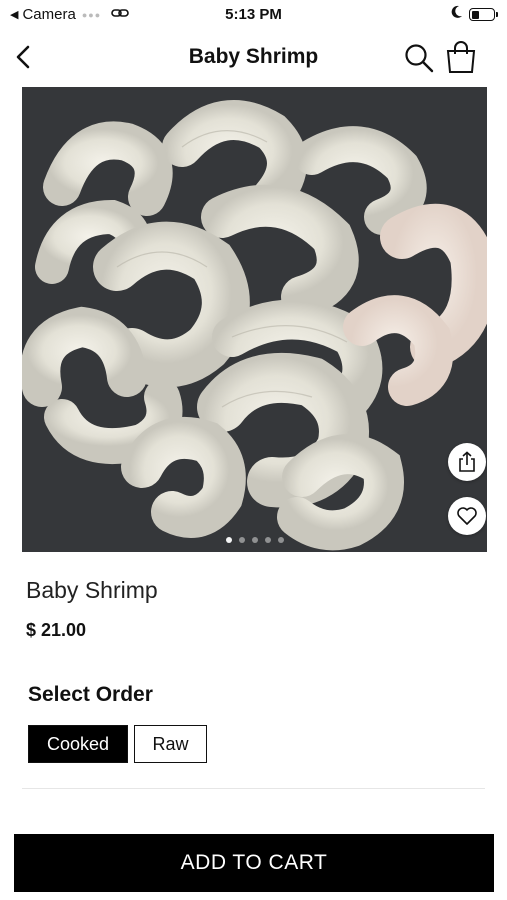 This screenshot has height=900, width=507. I want to click on heart-icon, so click(467, 516).